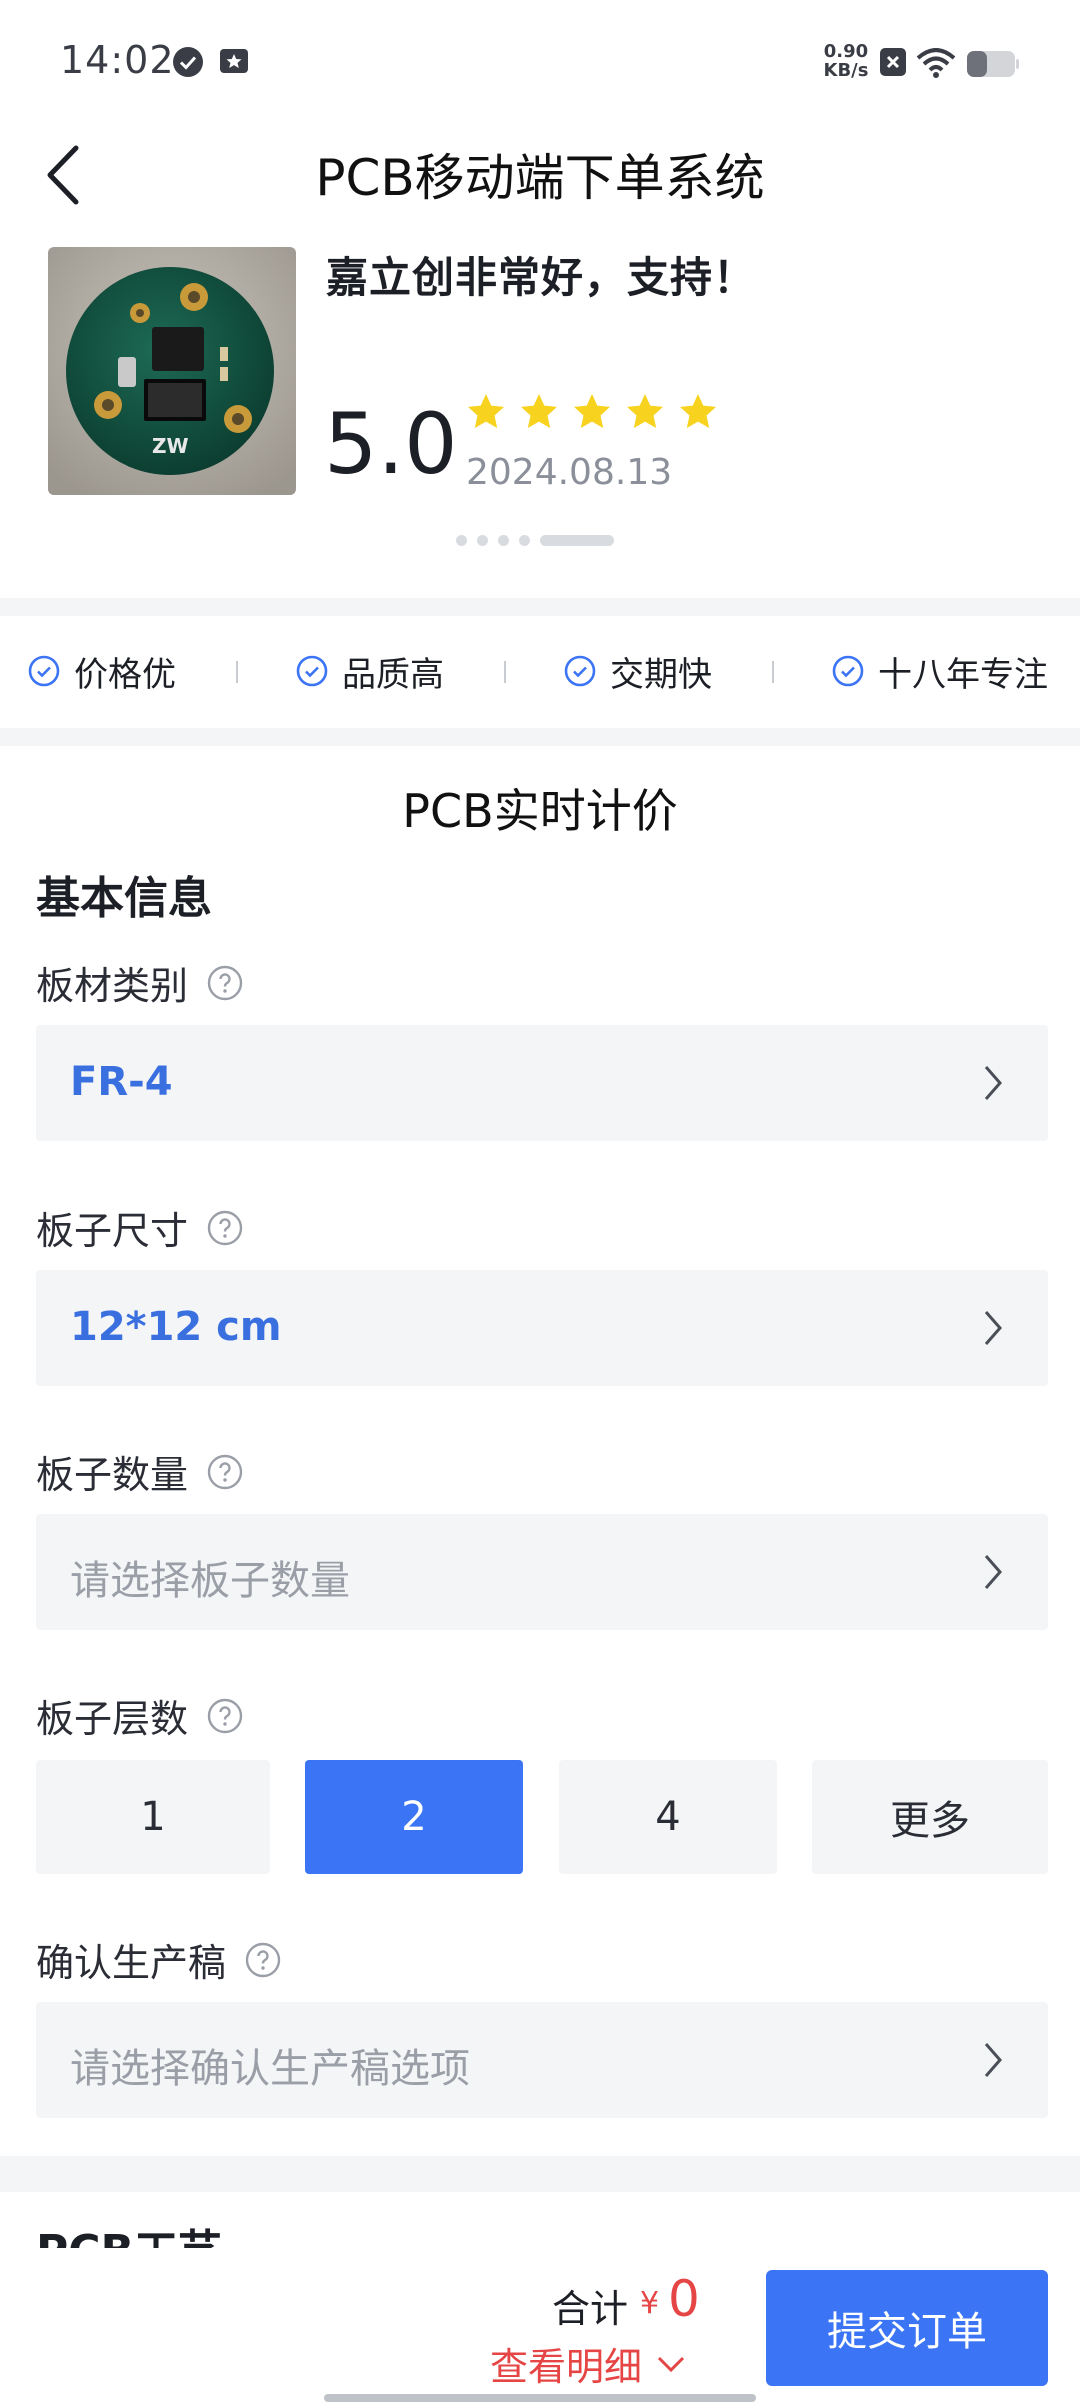 The height and width of the screenshot is (2408, 1080). What do you see at coordinates (993, 64) in the screenshot?
I see `battery-icon` at bounding box center [993, 64].